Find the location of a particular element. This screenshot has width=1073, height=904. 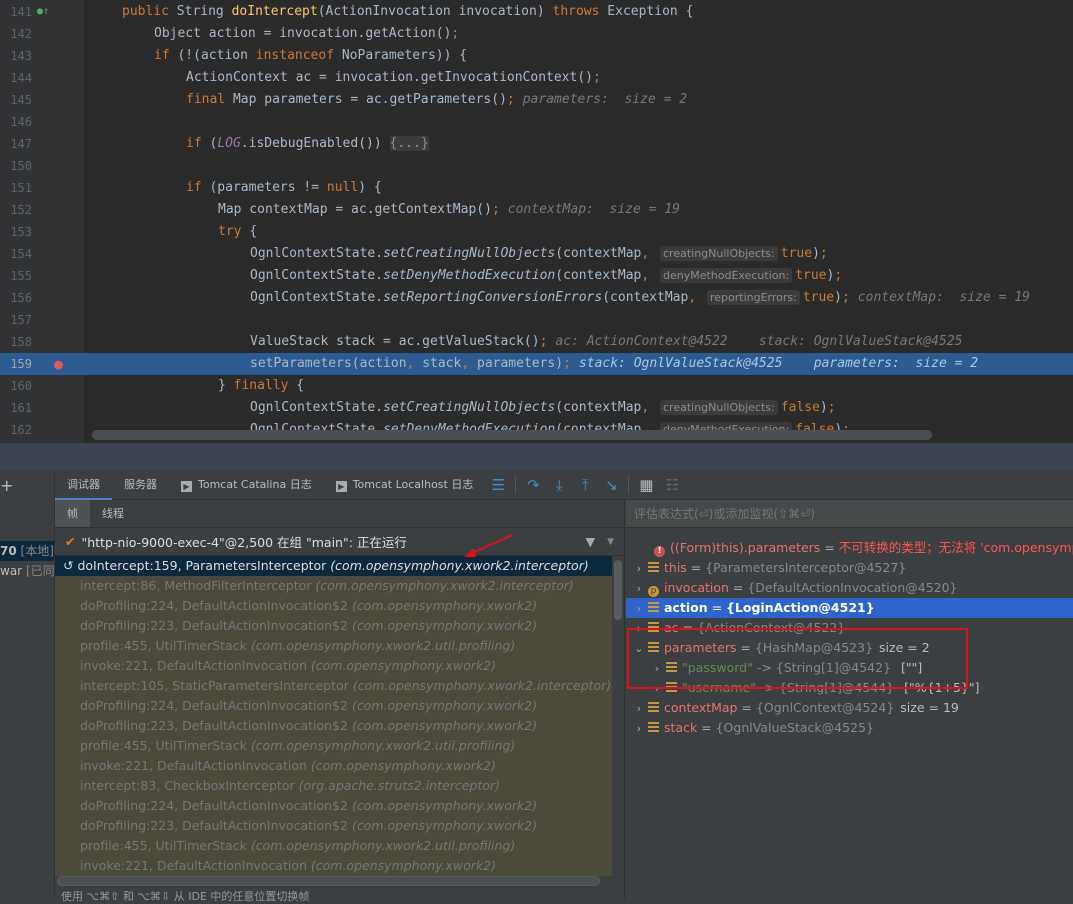

code-token: try is located at coordinates (234, 231).